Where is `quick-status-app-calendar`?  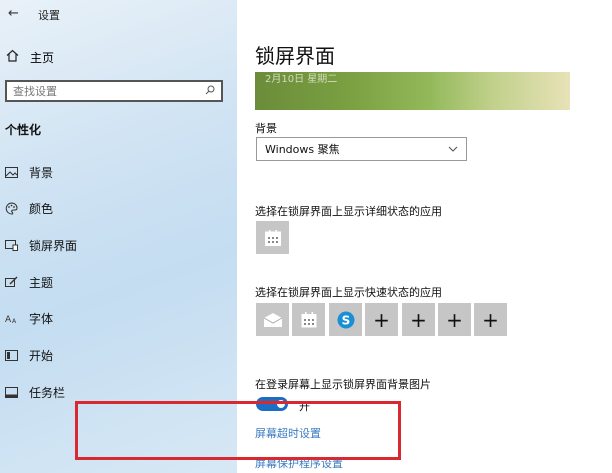
quick-status-app-calendar is located at coordinates (308, 319).